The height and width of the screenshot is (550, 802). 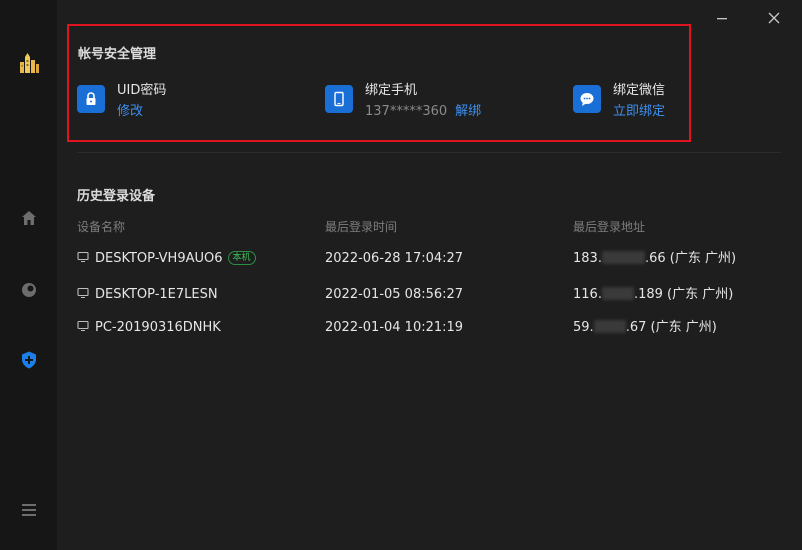 I want to click on column-header-device: 设备名称, so click(x=101, y=227).